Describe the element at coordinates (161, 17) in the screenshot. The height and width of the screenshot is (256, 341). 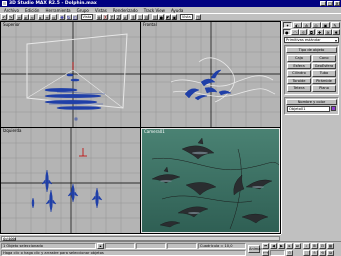
I see `material-editor-icon: ●` at that location.